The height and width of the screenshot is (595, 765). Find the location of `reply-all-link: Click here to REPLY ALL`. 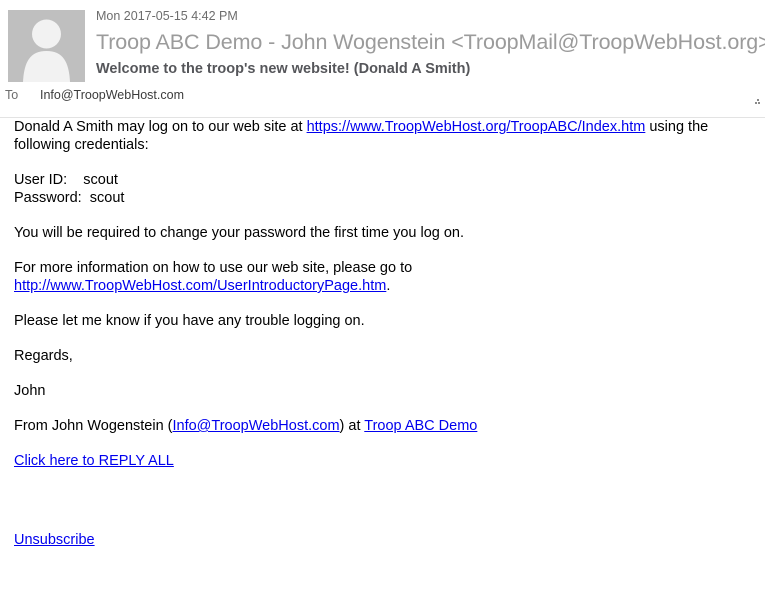

reply-all-link: Click here to REPLY ALL is located at coordinates (94, 461).